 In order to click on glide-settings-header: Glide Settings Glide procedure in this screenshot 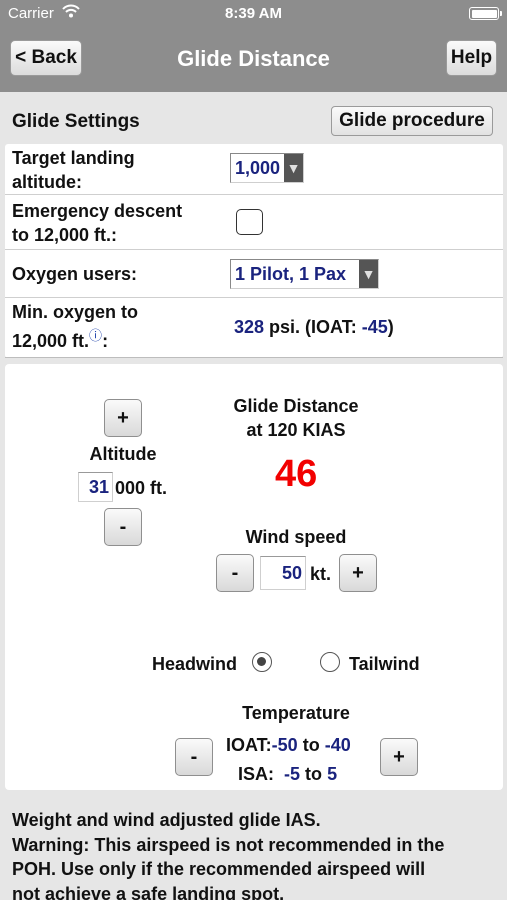, I will do `click(253, 118)`.